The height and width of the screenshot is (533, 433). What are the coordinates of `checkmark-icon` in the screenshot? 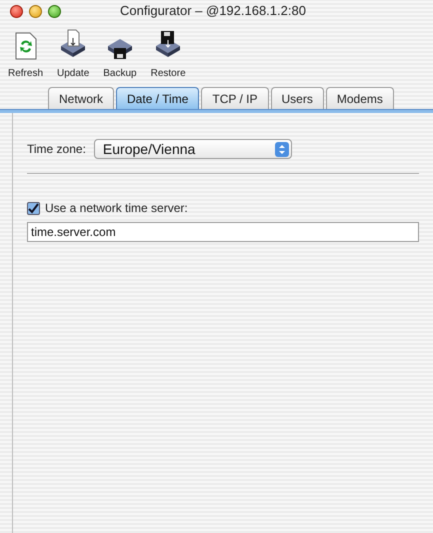 It's located at (33, 208).